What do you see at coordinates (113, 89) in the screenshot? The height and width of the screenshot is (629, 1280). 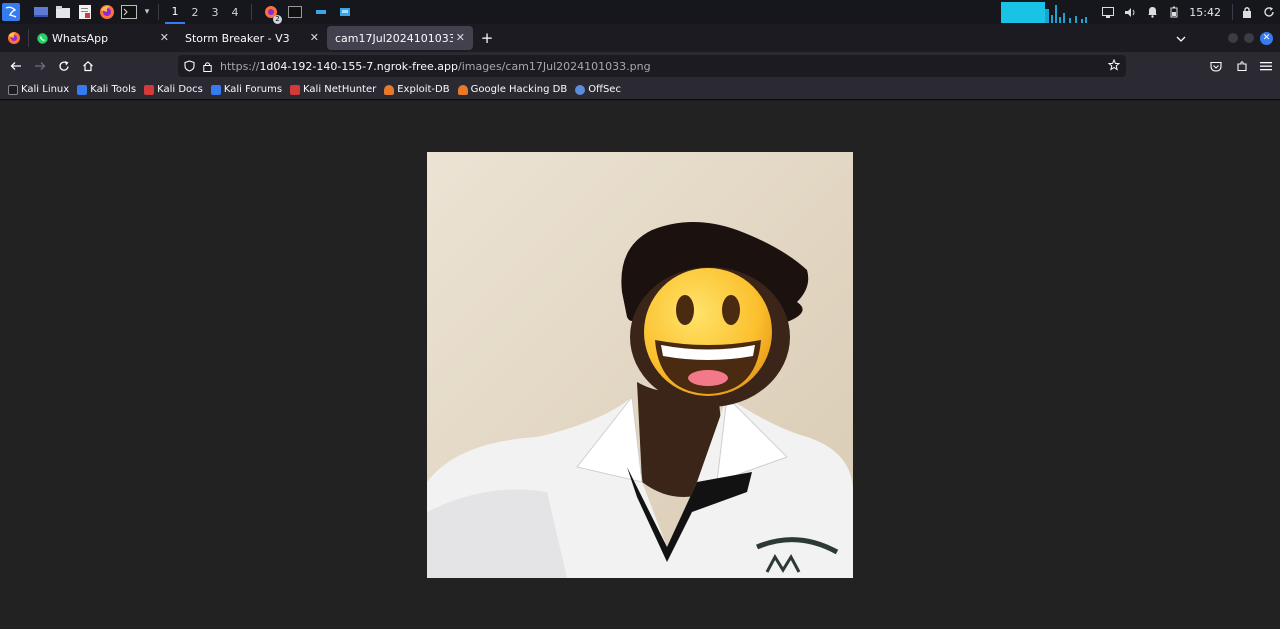 I see `bookmark-label: Kali Tools` at bounding box center [113, 89].